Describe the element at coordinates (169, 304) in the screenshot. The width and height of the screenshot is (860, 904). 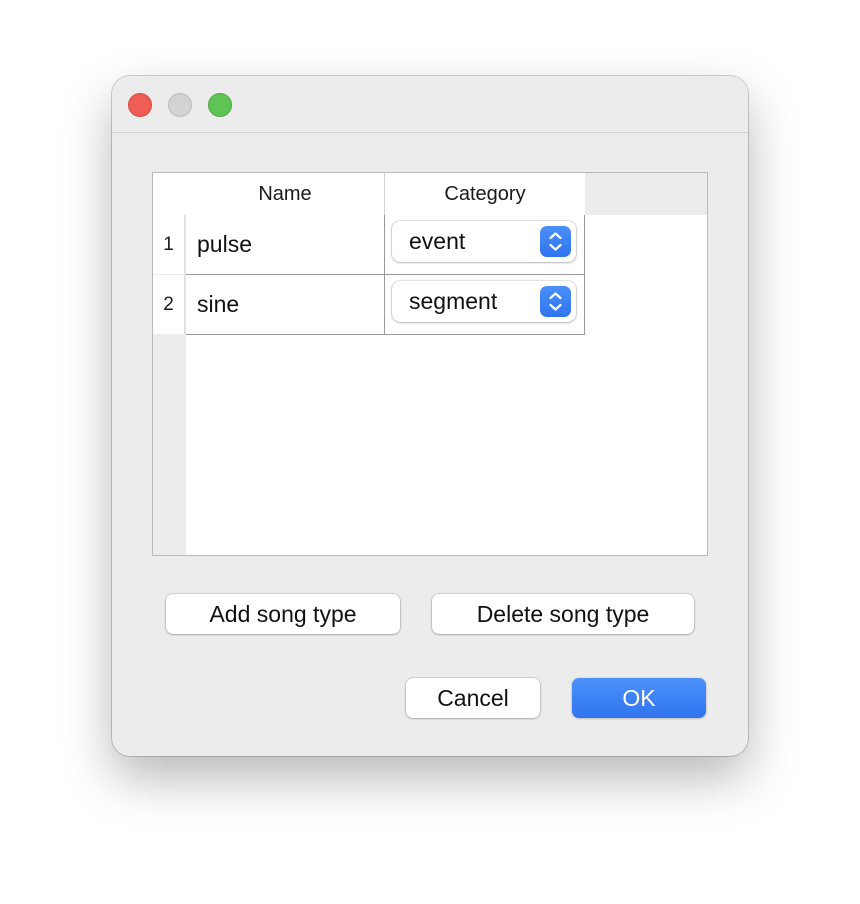
I see `row-header-2: 2` at that location.